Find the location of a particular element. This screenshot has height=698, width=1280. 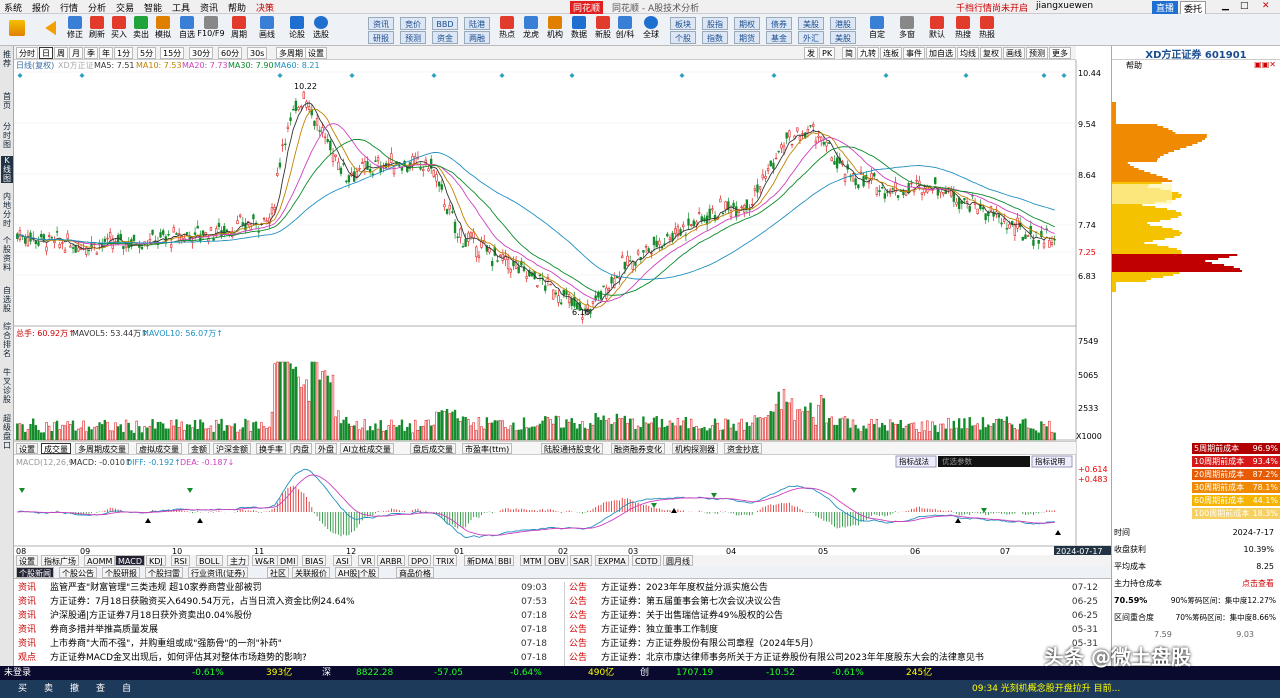

menu-decision: 决策 is located at coordinates (265, 7).